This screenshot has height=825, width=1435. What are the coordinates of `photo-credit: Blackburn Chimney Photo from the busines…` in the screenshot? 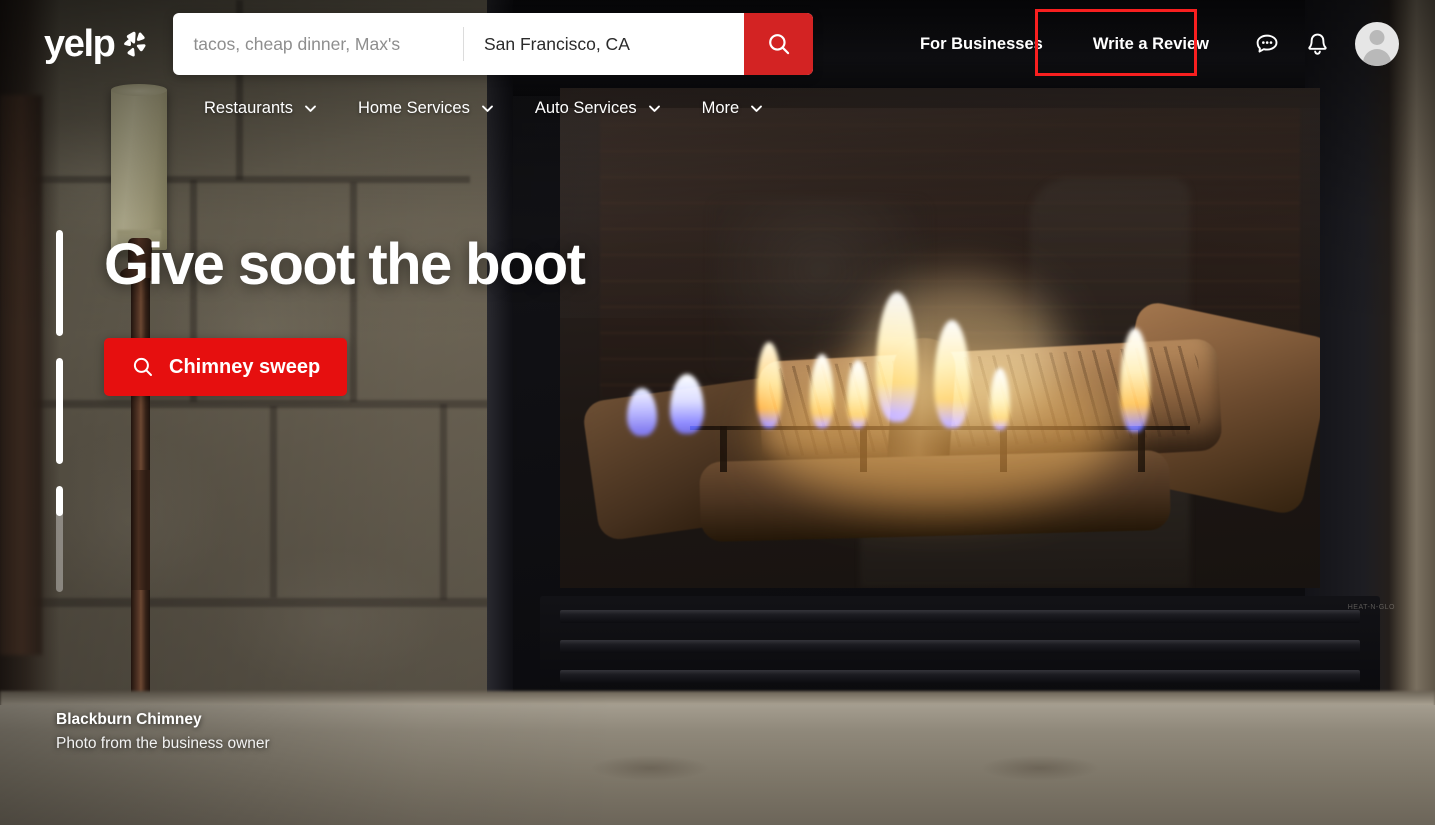 It's located at (163, 732).